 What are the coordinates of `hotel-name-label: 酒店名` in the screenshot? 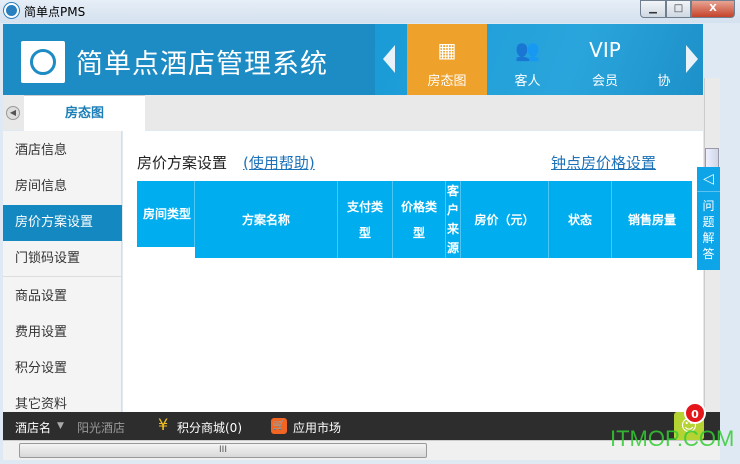 It's located at (33, 427).